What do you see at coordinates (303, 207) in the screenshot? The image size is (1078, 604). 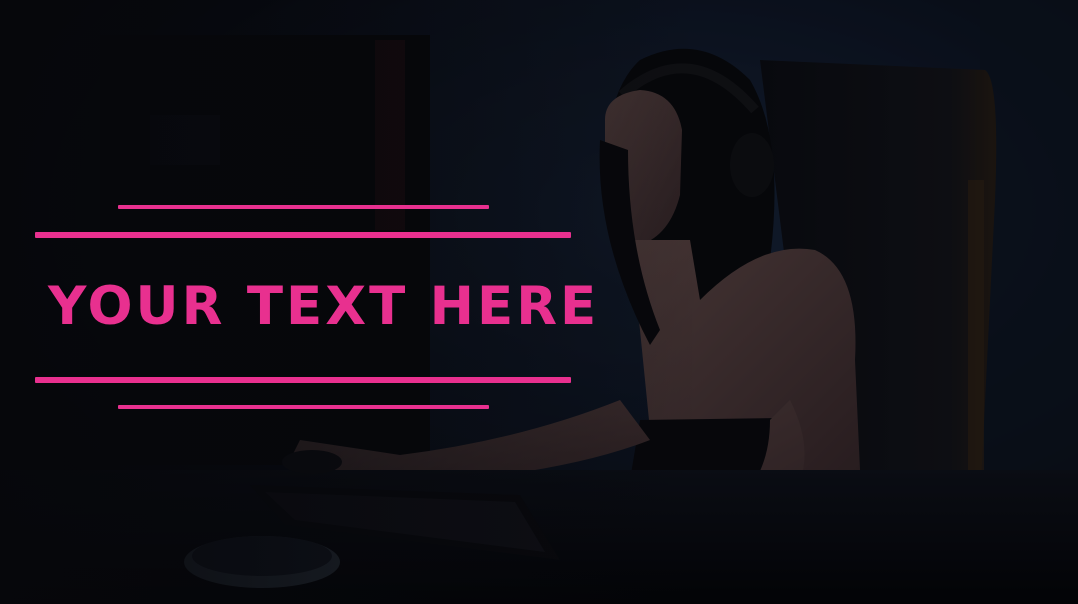 I see `decorative-rule-top-short` at bounding box center [303, 207].